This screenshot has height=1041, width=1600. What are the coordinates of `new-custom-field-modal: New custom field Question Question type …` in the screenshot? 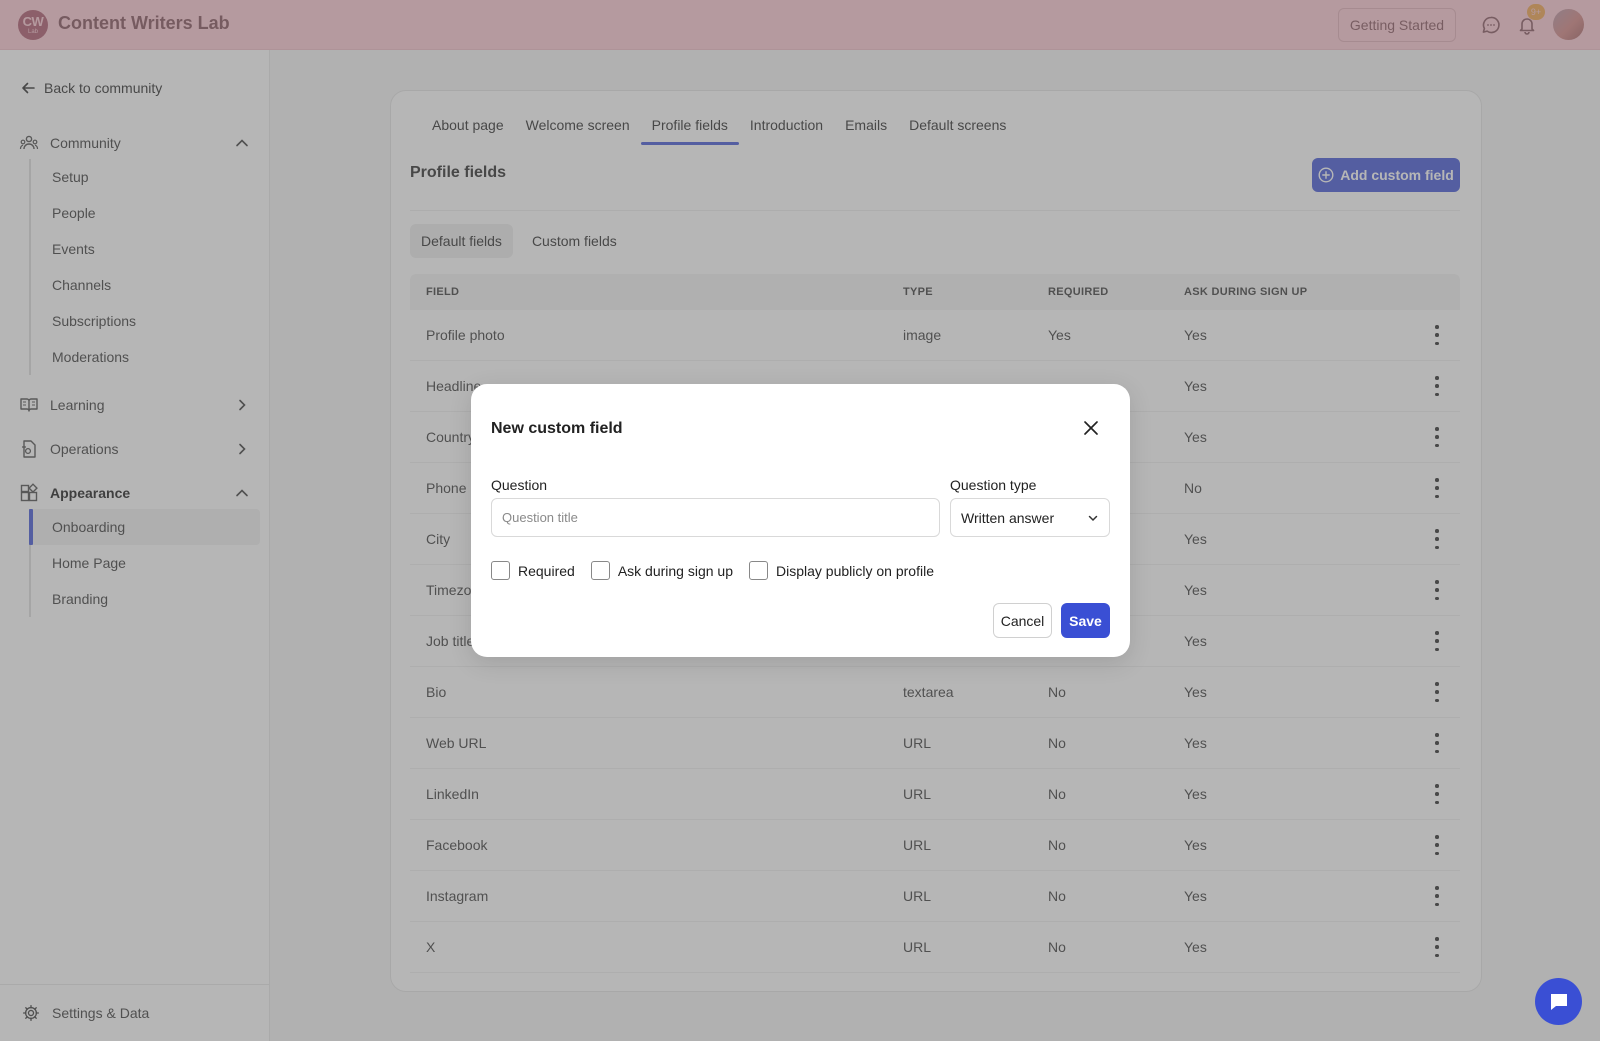 It's located at (800, 520).